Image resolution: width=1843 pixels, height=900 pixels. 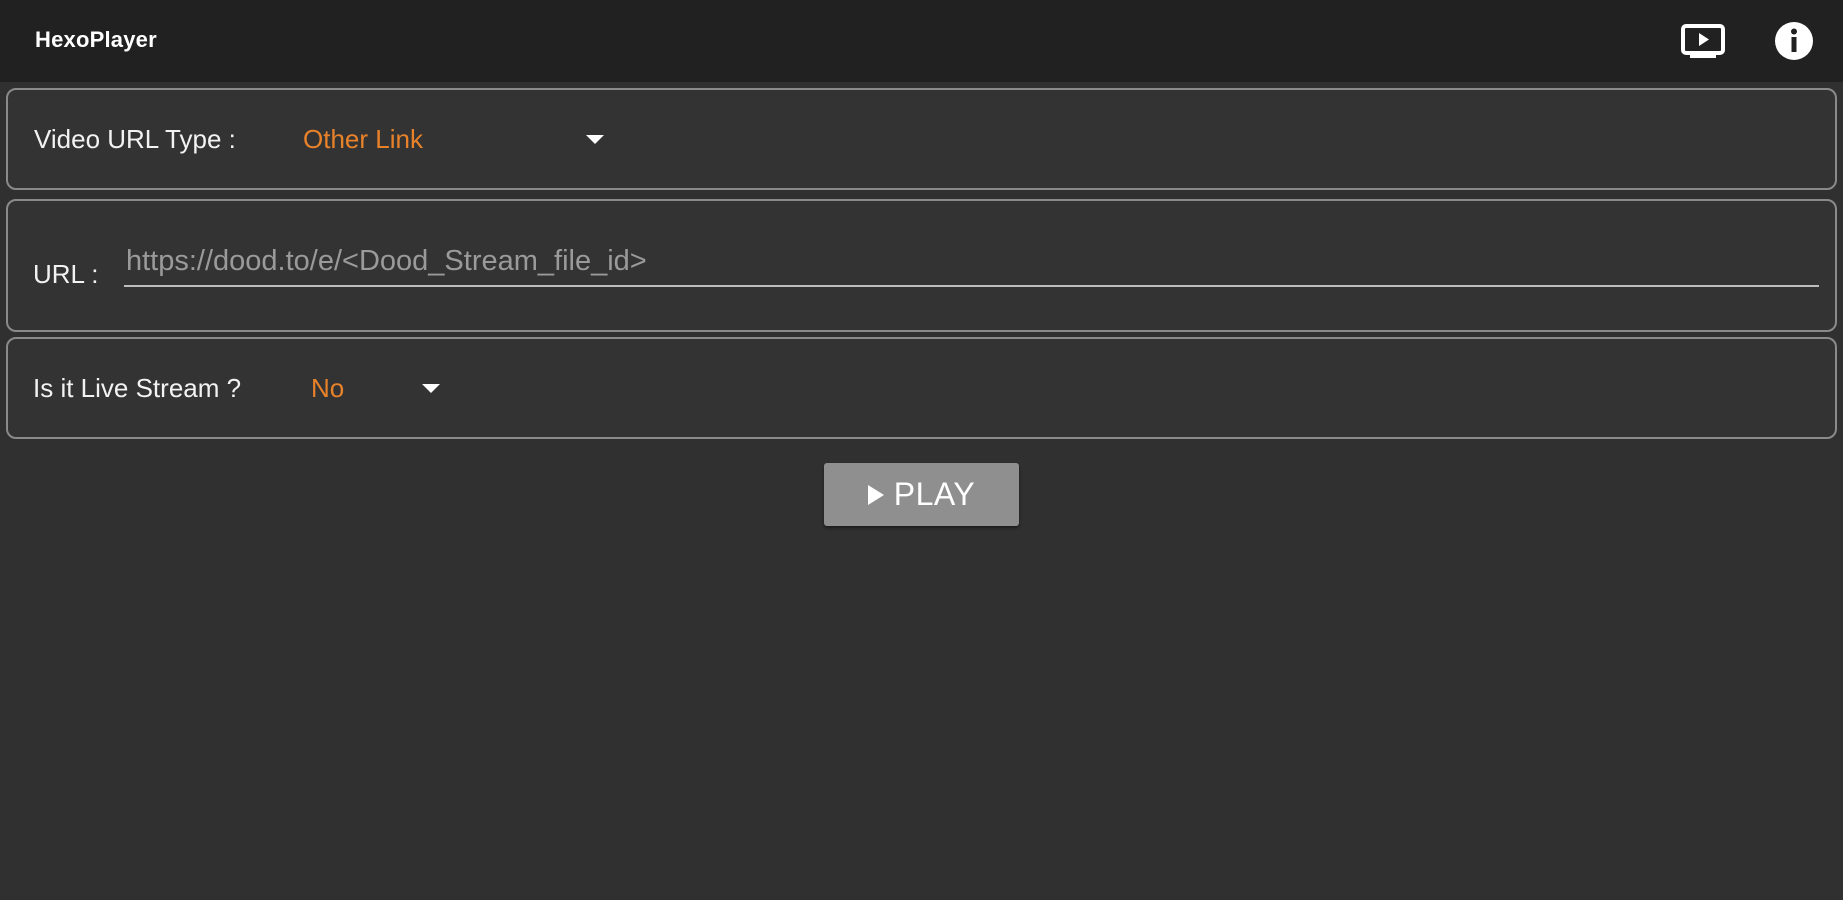 I want to click on live-stream-select: No, so click(x=381, y=389).